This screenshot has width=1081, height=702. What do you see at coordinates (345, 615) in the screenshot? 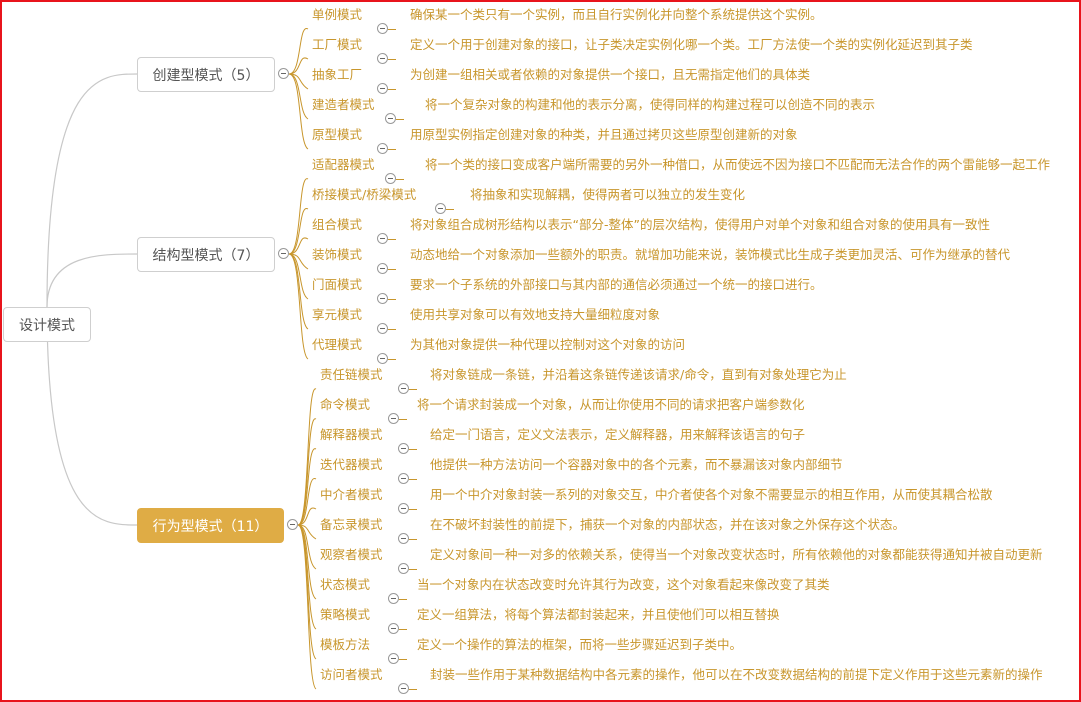
I see `pattern-name: 策略模式` at bounding box center [345, 615].